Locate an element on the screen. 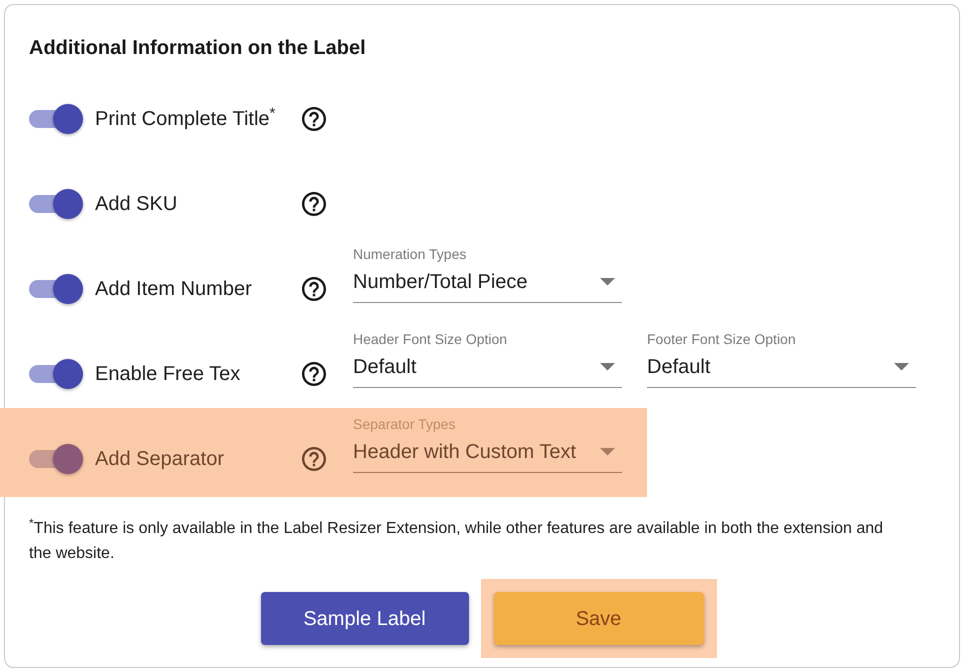 The image size is (963, 671). panel-title: Additional Information on the Label is located at coordinates (197, 48).